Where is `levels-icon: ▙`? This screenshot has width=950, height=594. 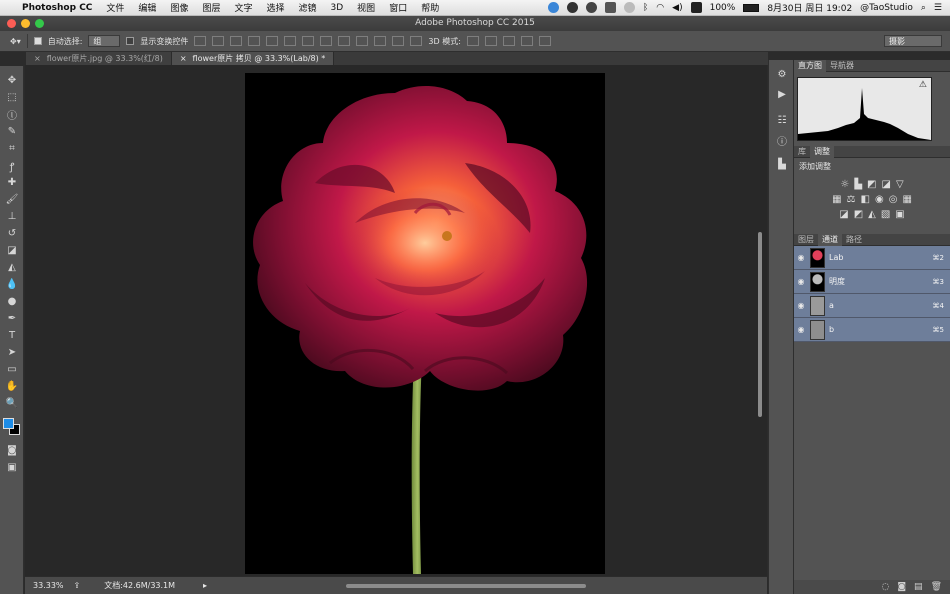 levels-icon: ▙ is located at coordinates (858, 184).